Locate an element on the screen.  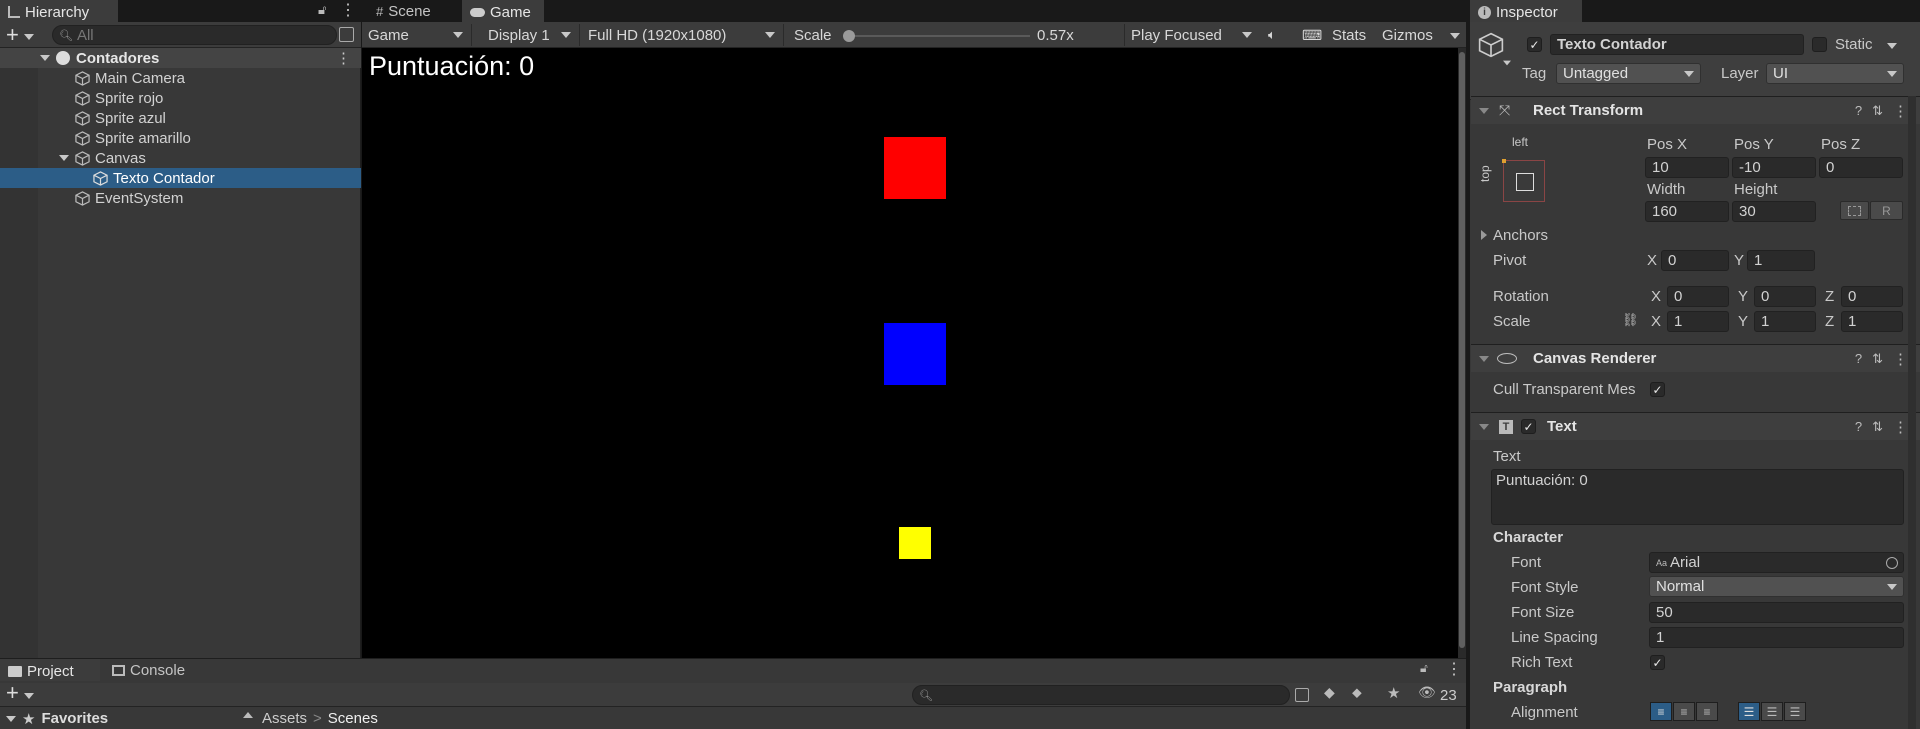
object-picker-icon is located at coordinates (1892, 562).